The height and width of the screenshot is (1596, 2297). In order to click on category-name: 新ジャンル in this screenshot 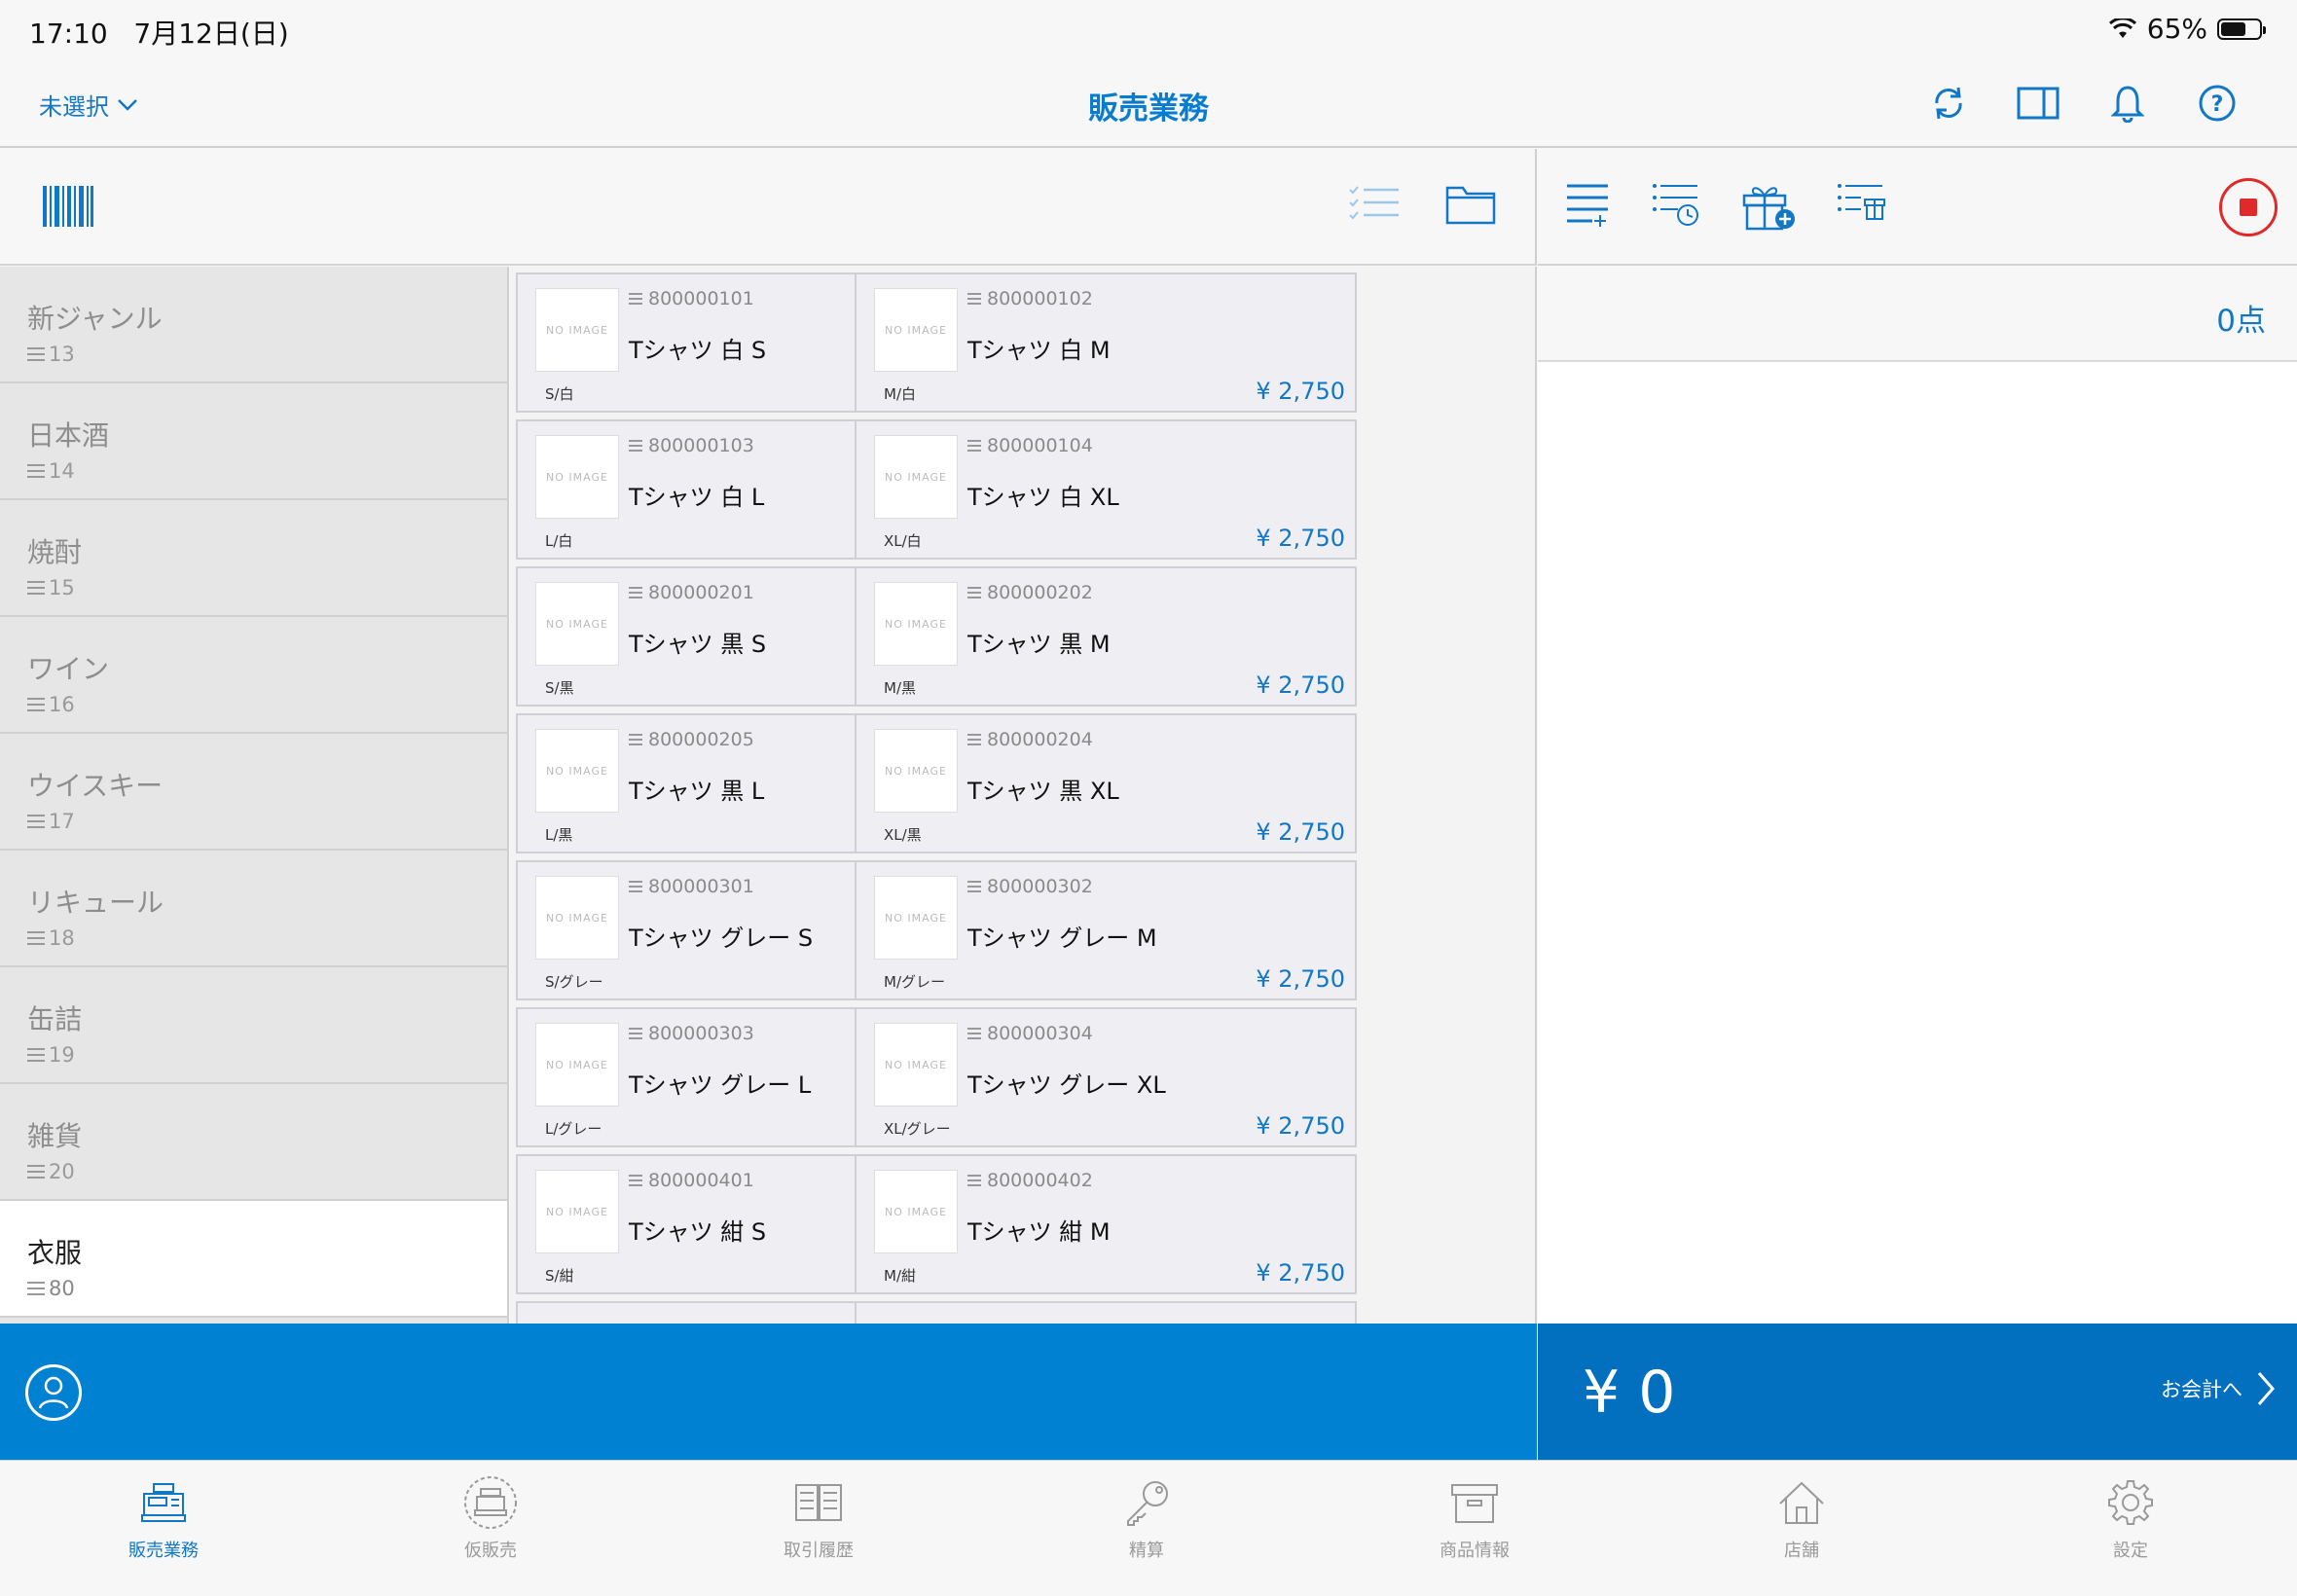, I will do `click(95, 319)`.